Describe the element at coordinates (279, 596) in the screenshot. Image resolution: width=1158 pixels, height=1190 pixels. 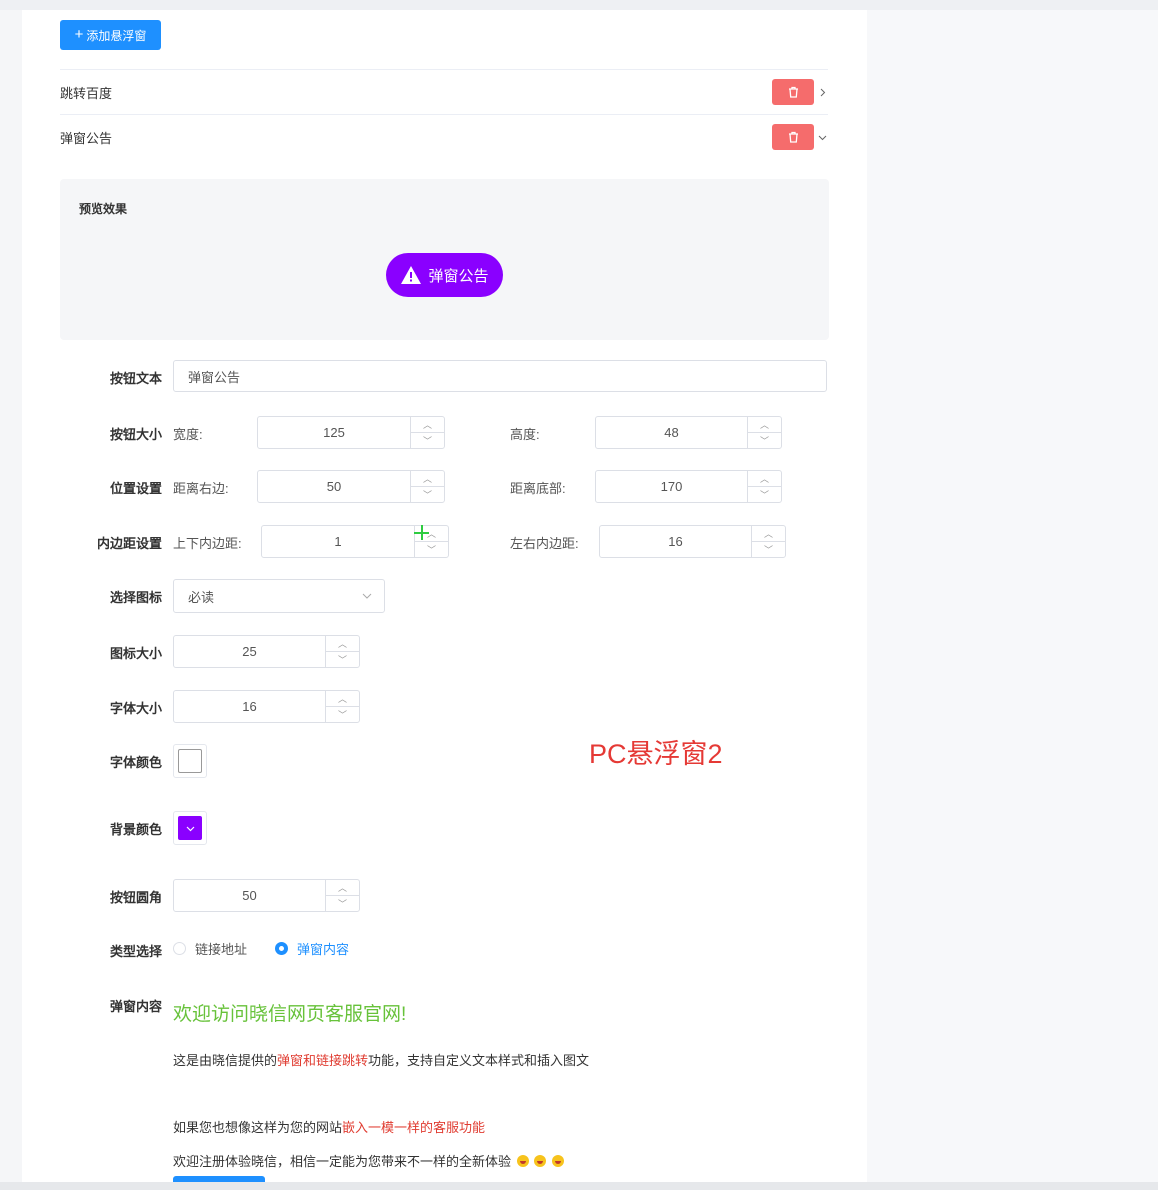
I see `icon-select: 必读` at that location.